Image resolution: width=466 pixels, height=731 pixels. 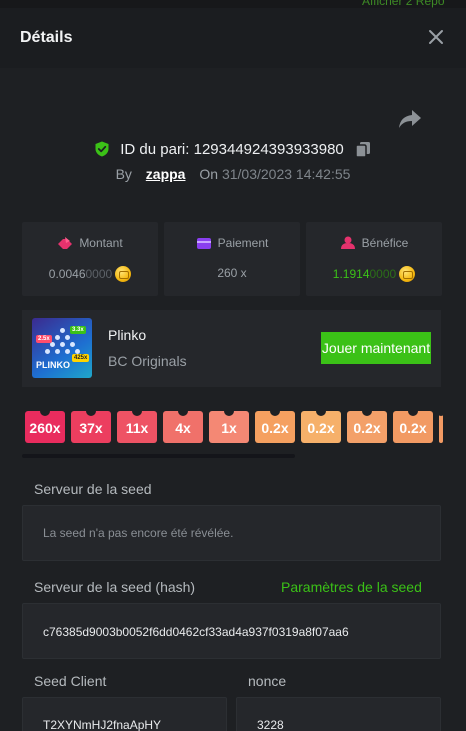 I want to click on stat-payout-value: 260 x, so click(x=232, y=273).